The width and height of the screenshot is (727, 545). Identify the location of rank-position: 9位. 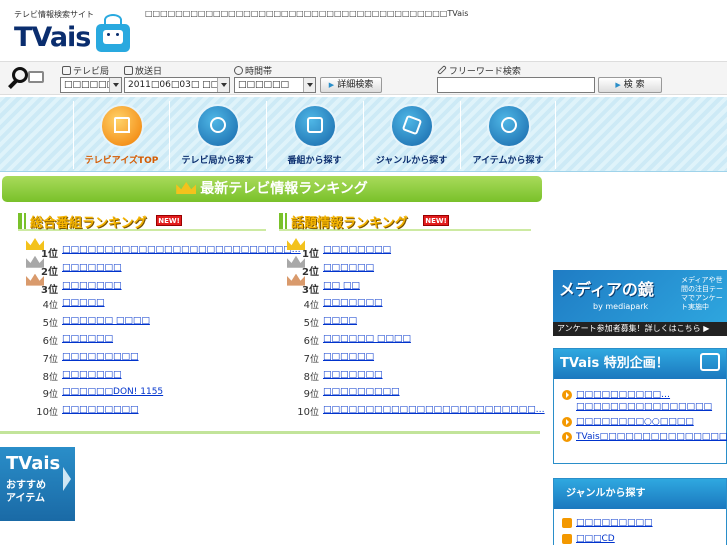
(311, 395).